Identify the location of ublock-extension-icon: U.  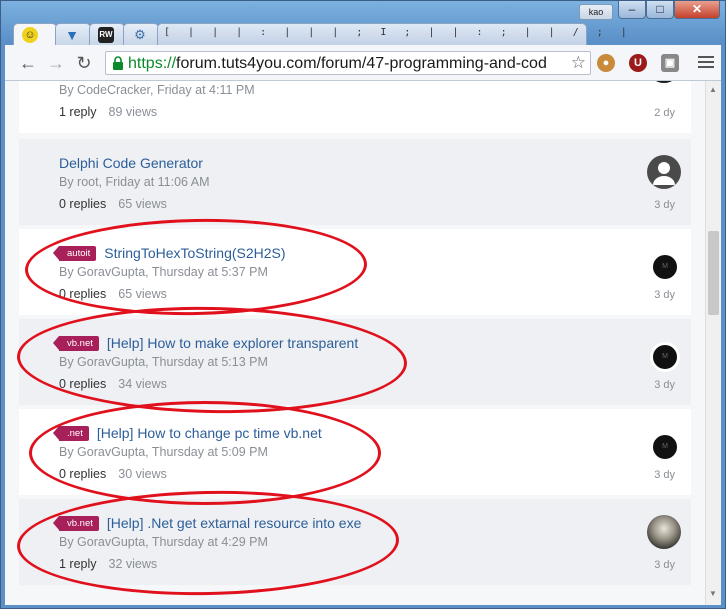
(638, 63).